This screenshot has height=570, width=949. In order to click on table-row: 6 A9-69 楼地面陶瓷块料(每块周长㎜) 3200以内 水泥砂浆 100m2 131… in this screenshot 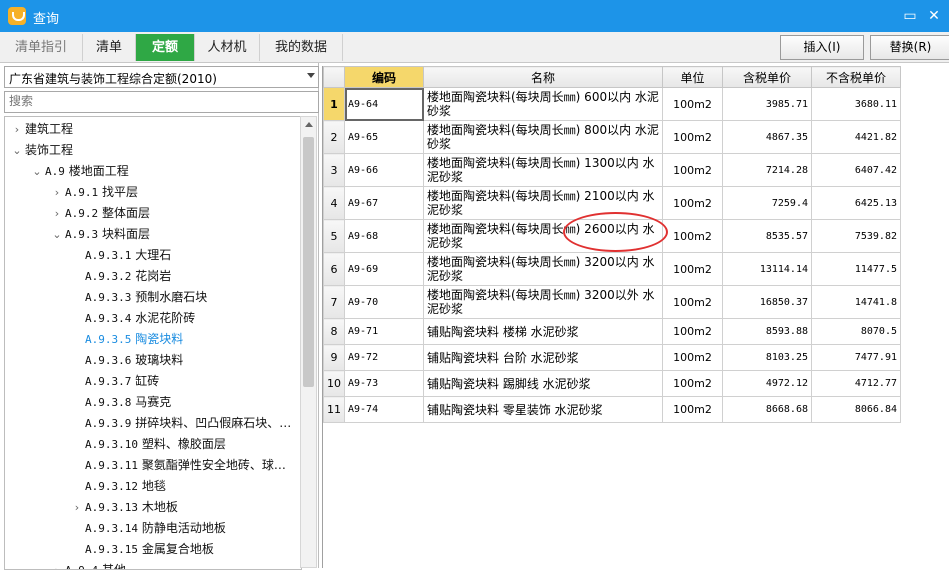, I will do `click(612, 269)`.